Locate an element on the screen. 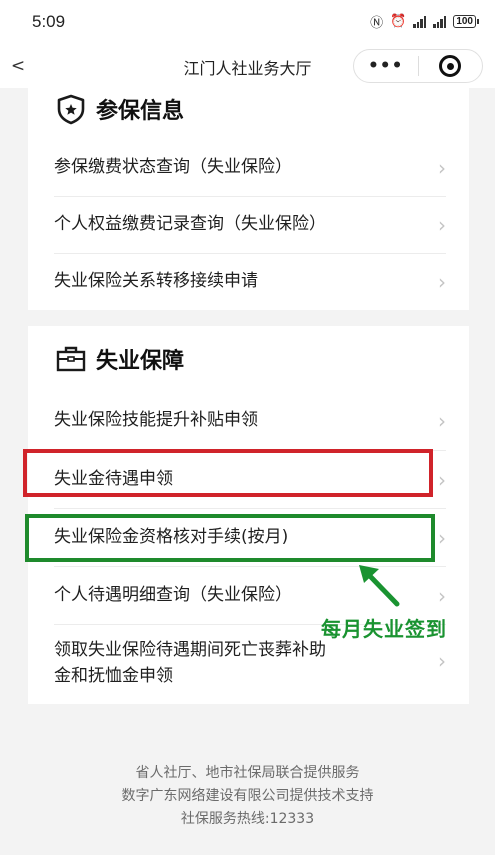 Image resolution: width=495 pixels, height=855 pixels. alarm-icon: ⏰ is located at coordinates (398, 21).